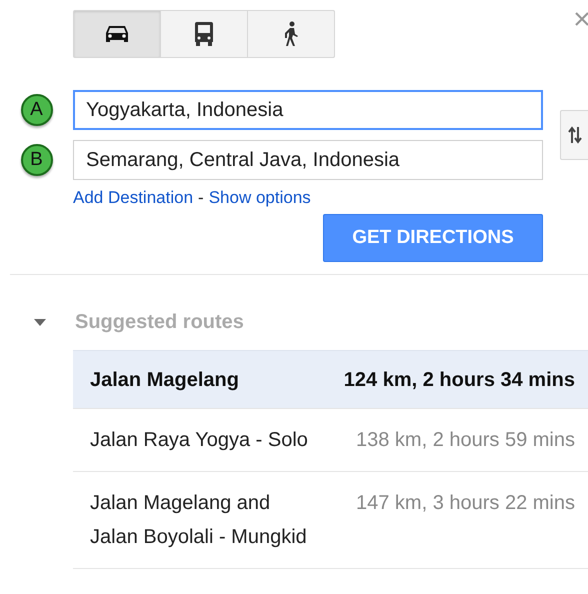 Image resolution: width=588 pixels, height=594 pixels. I want to click on walking-person-icon, so click(291, 34).